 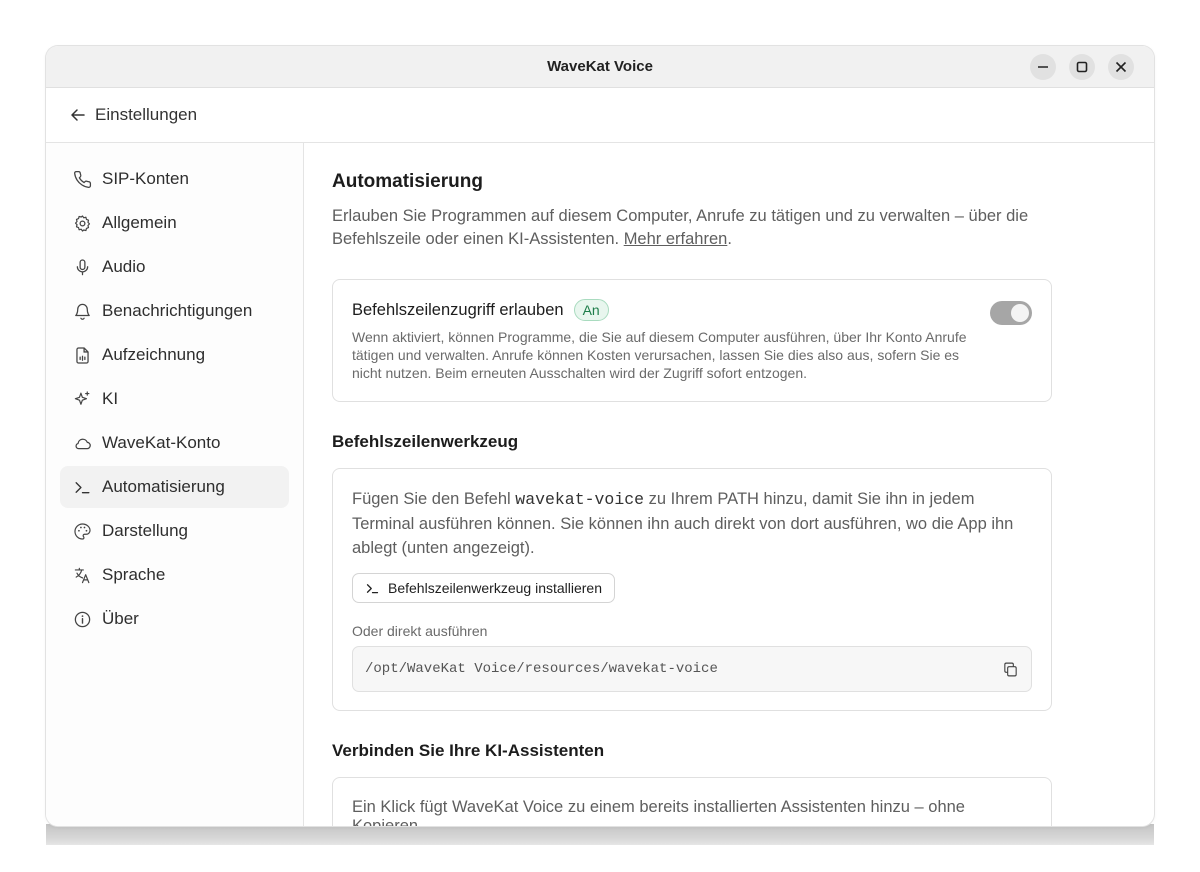 I want to click on install-cli-button: Befehlszeilenwerkzeug installieren, so click(x=484, y=588).